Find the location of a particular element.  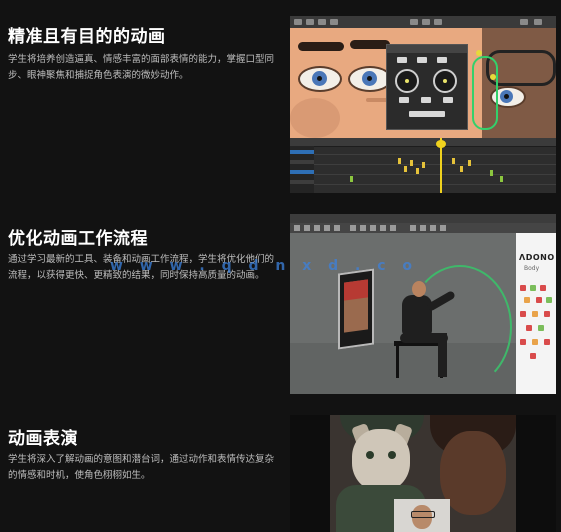

viewport-face is located at coordinates (423, 83).